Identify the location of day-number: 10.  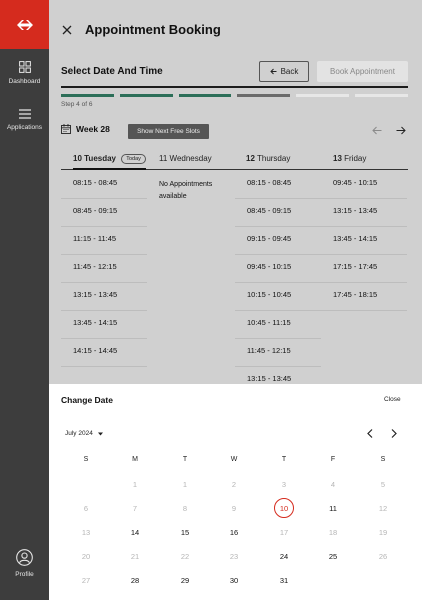
(77, 158).